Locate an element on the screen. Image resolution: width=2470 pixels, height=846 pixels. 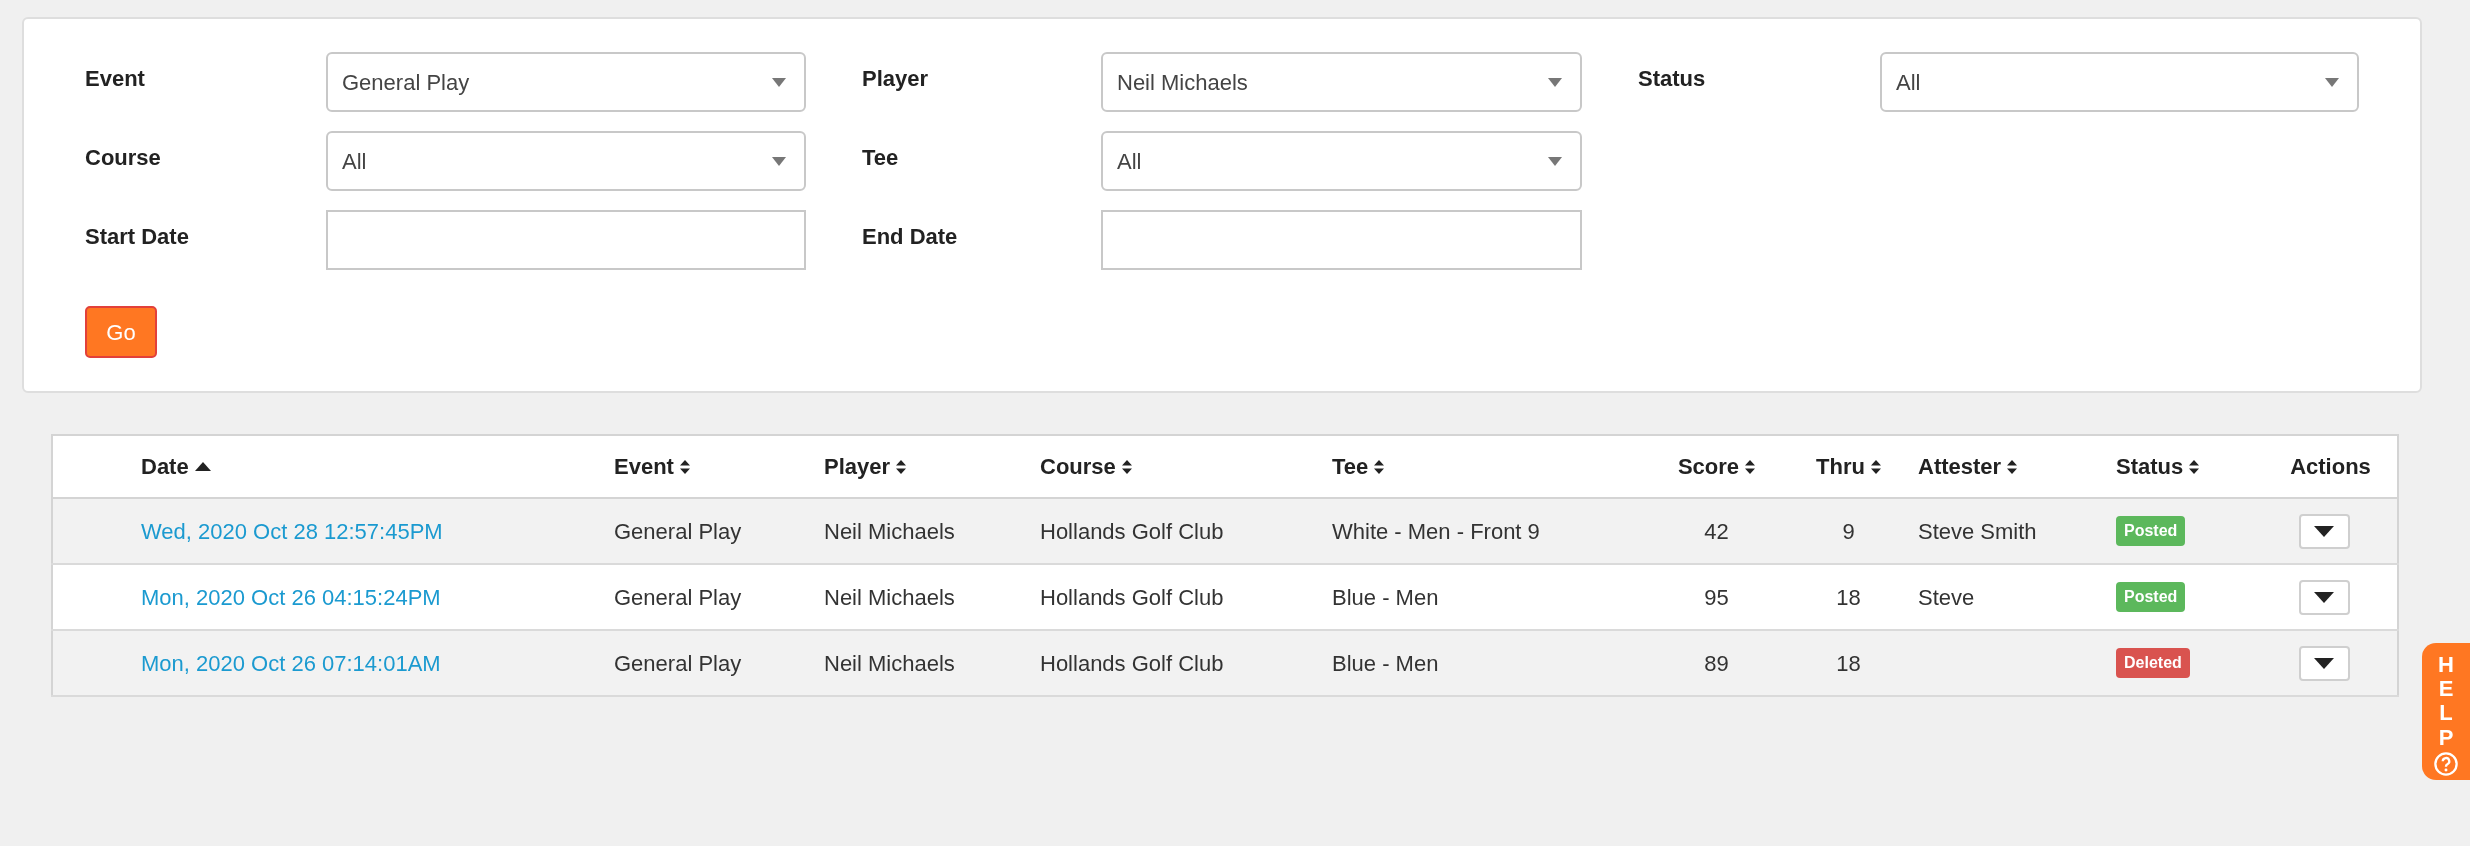
table-cell: 95 is located at coordinates (1716, 597).